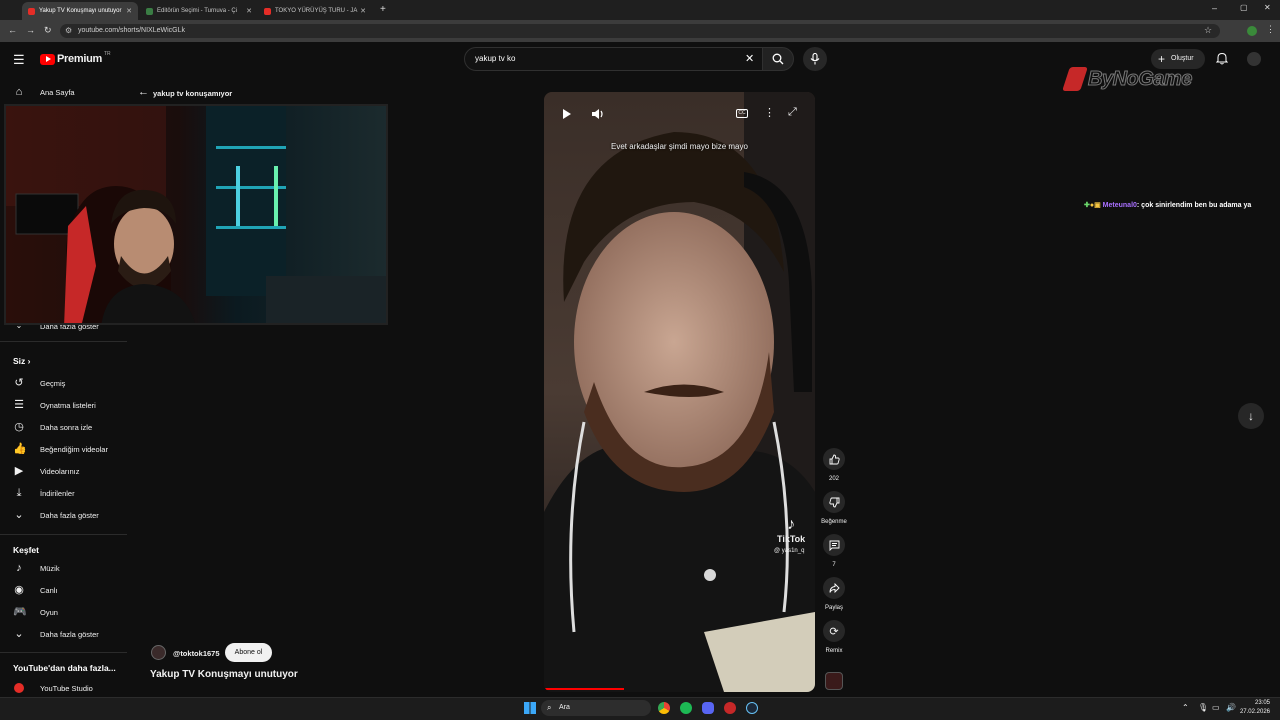  I want to click on youtube-logo: Premium TR, so click(75, 58).